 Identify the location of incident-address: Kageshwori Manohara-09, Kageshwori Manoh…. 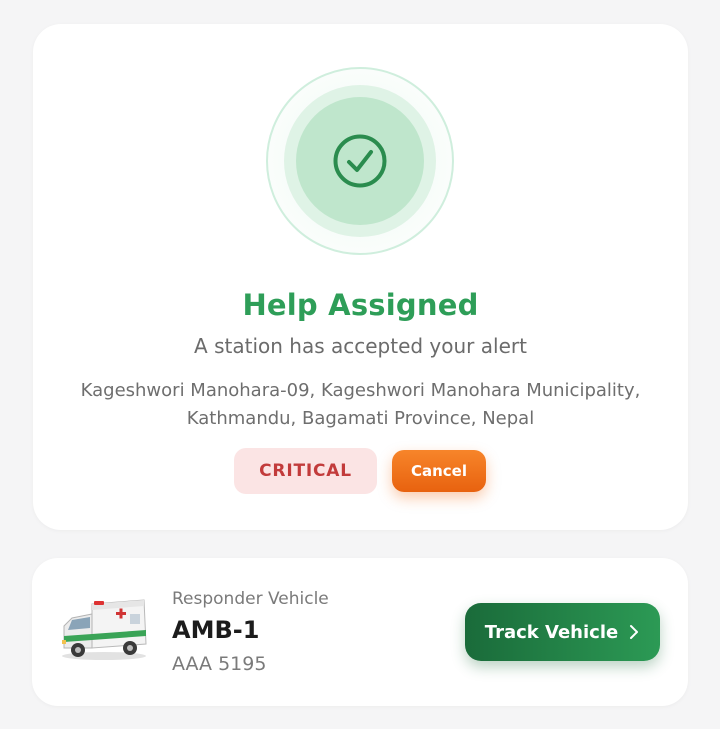
(360, 405).